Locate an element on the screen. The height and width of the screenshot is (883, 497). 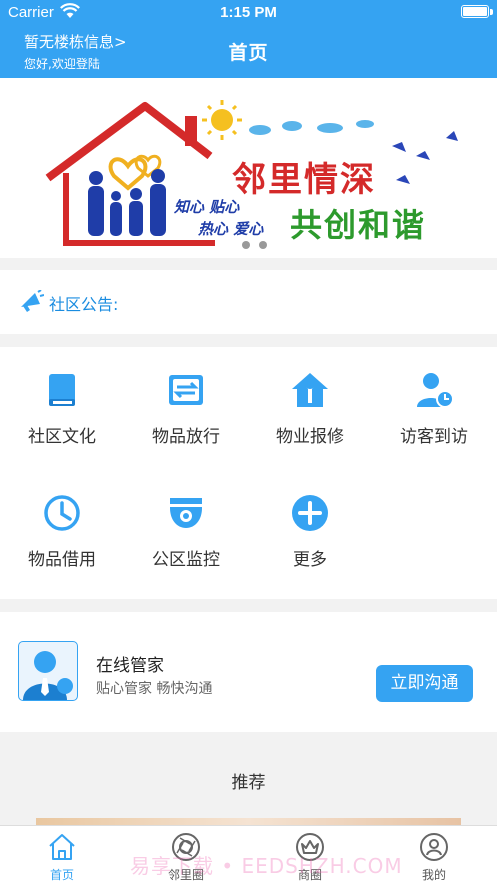
tab-label: 邻里圈 is located at coordinates (185, 875).